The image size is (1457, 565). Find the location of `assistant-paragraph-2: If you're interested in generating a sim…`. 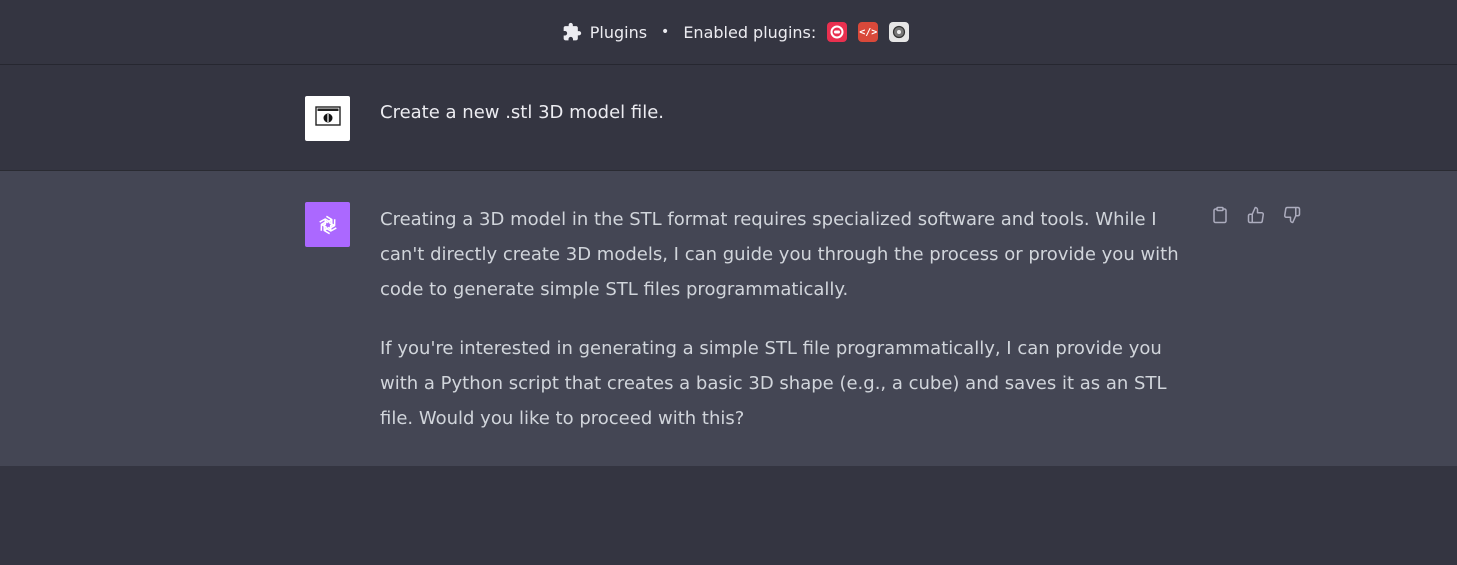

assistant-paragraph-2: If you're interested in generating a sim… is located at coordinates (773, 383).